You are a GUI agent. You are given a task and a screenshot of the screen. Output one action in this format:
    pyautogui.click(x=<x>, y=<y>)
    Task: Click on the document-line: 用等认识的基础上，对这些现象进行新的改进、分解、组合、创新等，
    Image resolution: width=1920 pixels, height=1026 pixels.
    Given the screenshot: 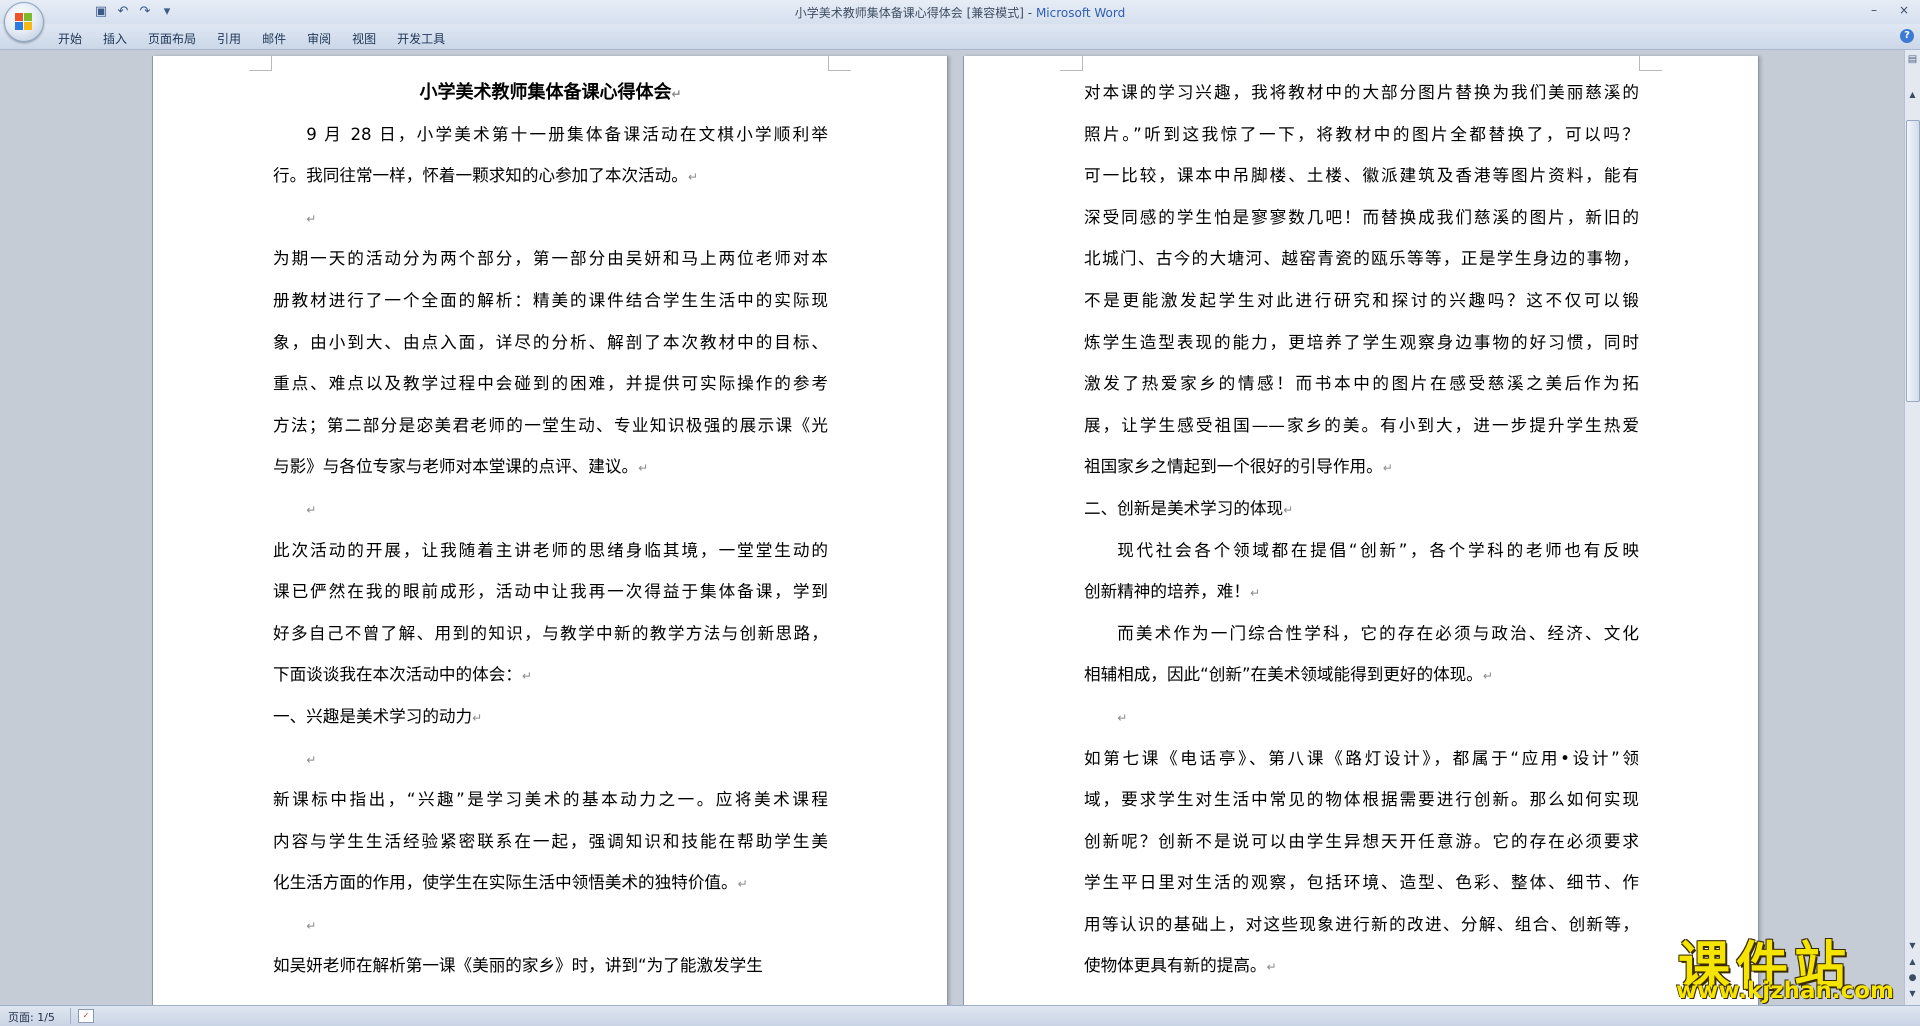 What is the action you would take?
    pyautogui.click(x=1361, y=925)
    